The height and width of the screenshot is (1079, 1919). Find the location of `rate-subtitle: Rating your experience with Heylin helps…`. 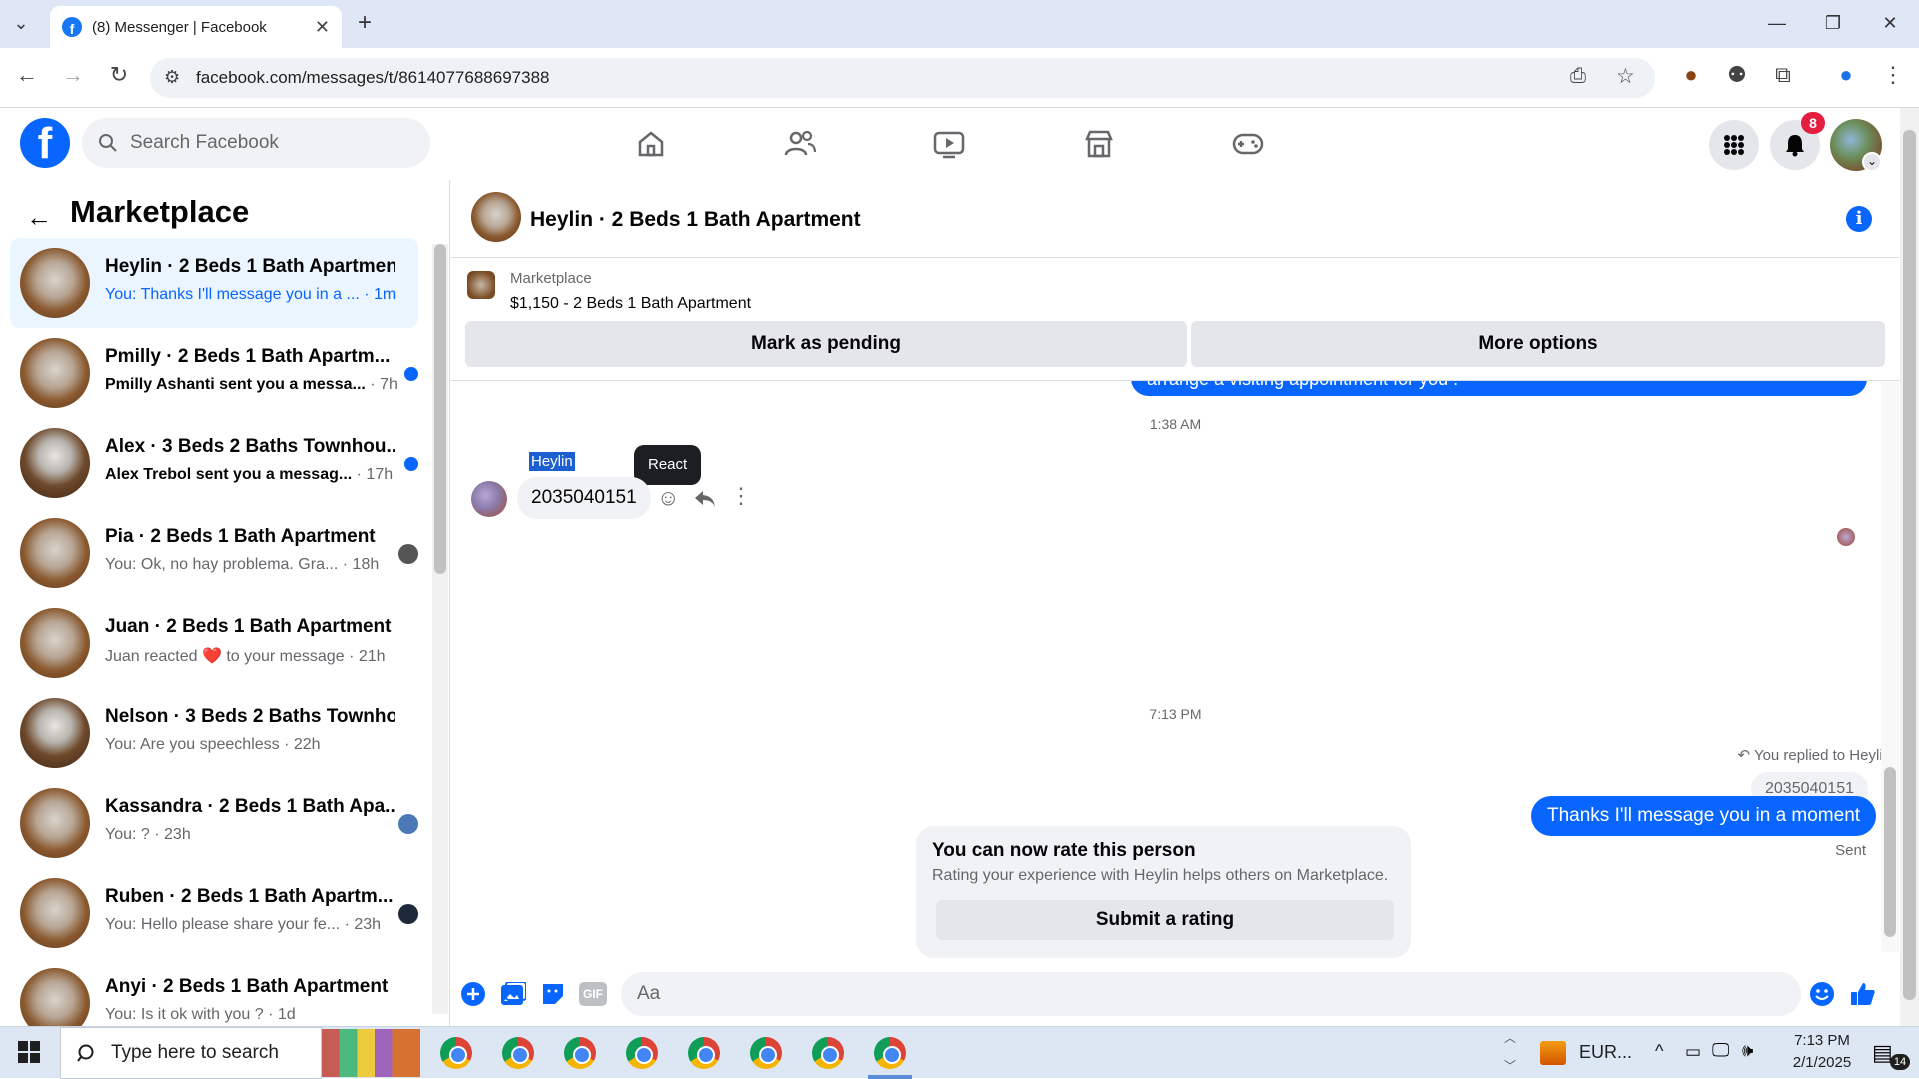

rate-subtitle: Rating your experience with Heylin helps… is located at coordinates (1160, 875).